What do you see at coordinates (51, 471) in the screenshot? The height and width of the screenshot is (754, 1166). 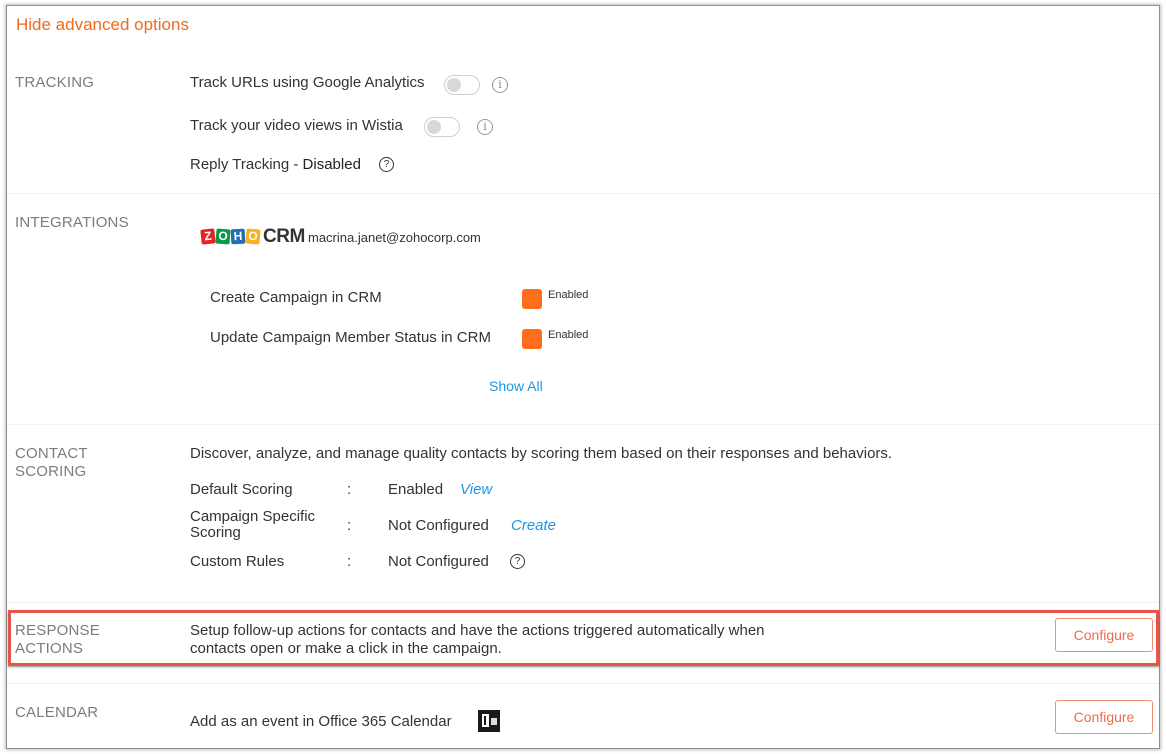 I see `contact-scoring-label-line: SCORING` at bounding box center [51, 471].